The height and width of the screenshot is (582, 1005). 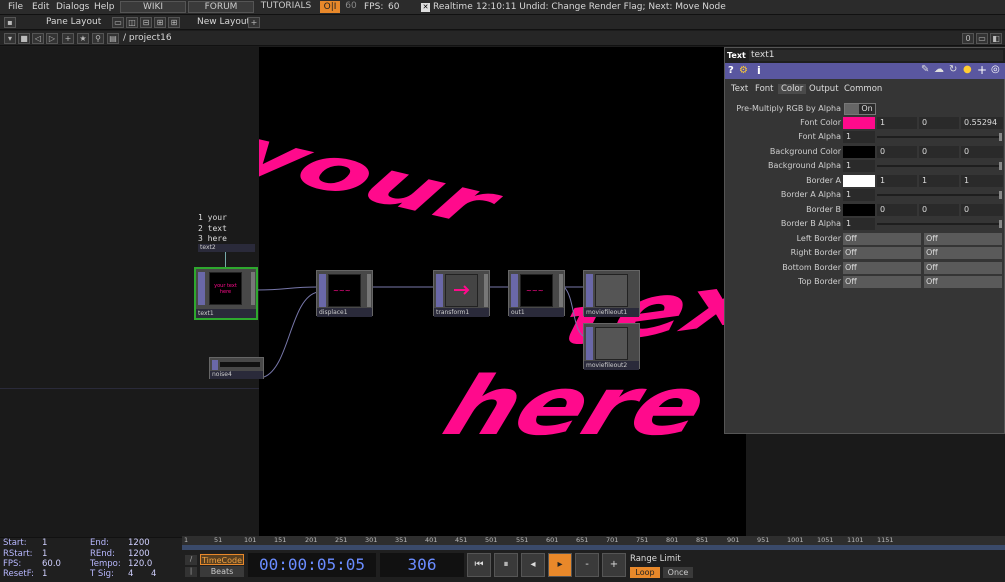 I want to click on pause-icon: ⏸, so click(x=506, y=565).